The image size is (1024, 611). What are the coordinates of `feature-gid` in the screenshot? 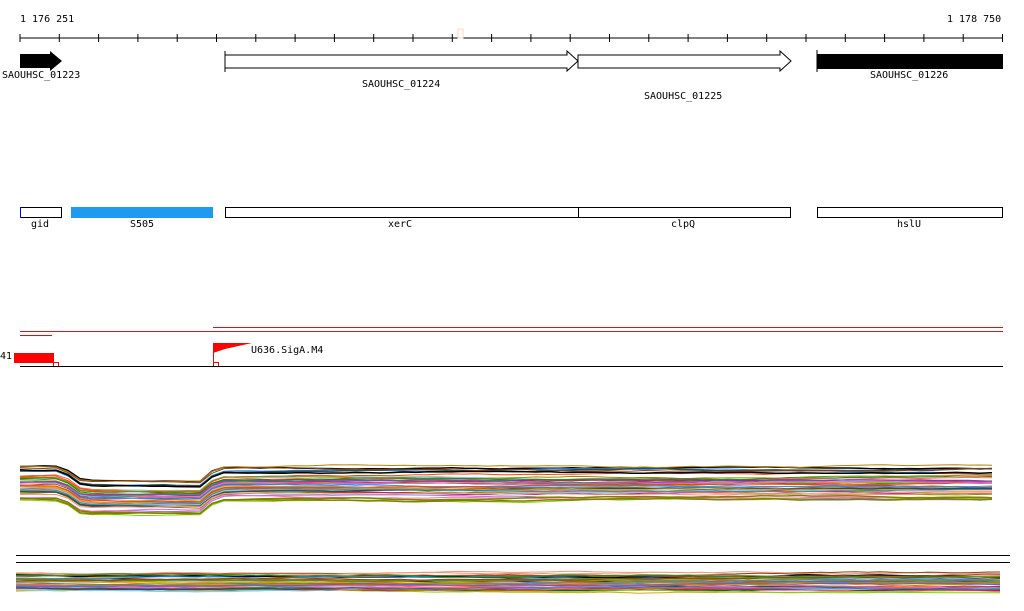 It's located at (41, 212).